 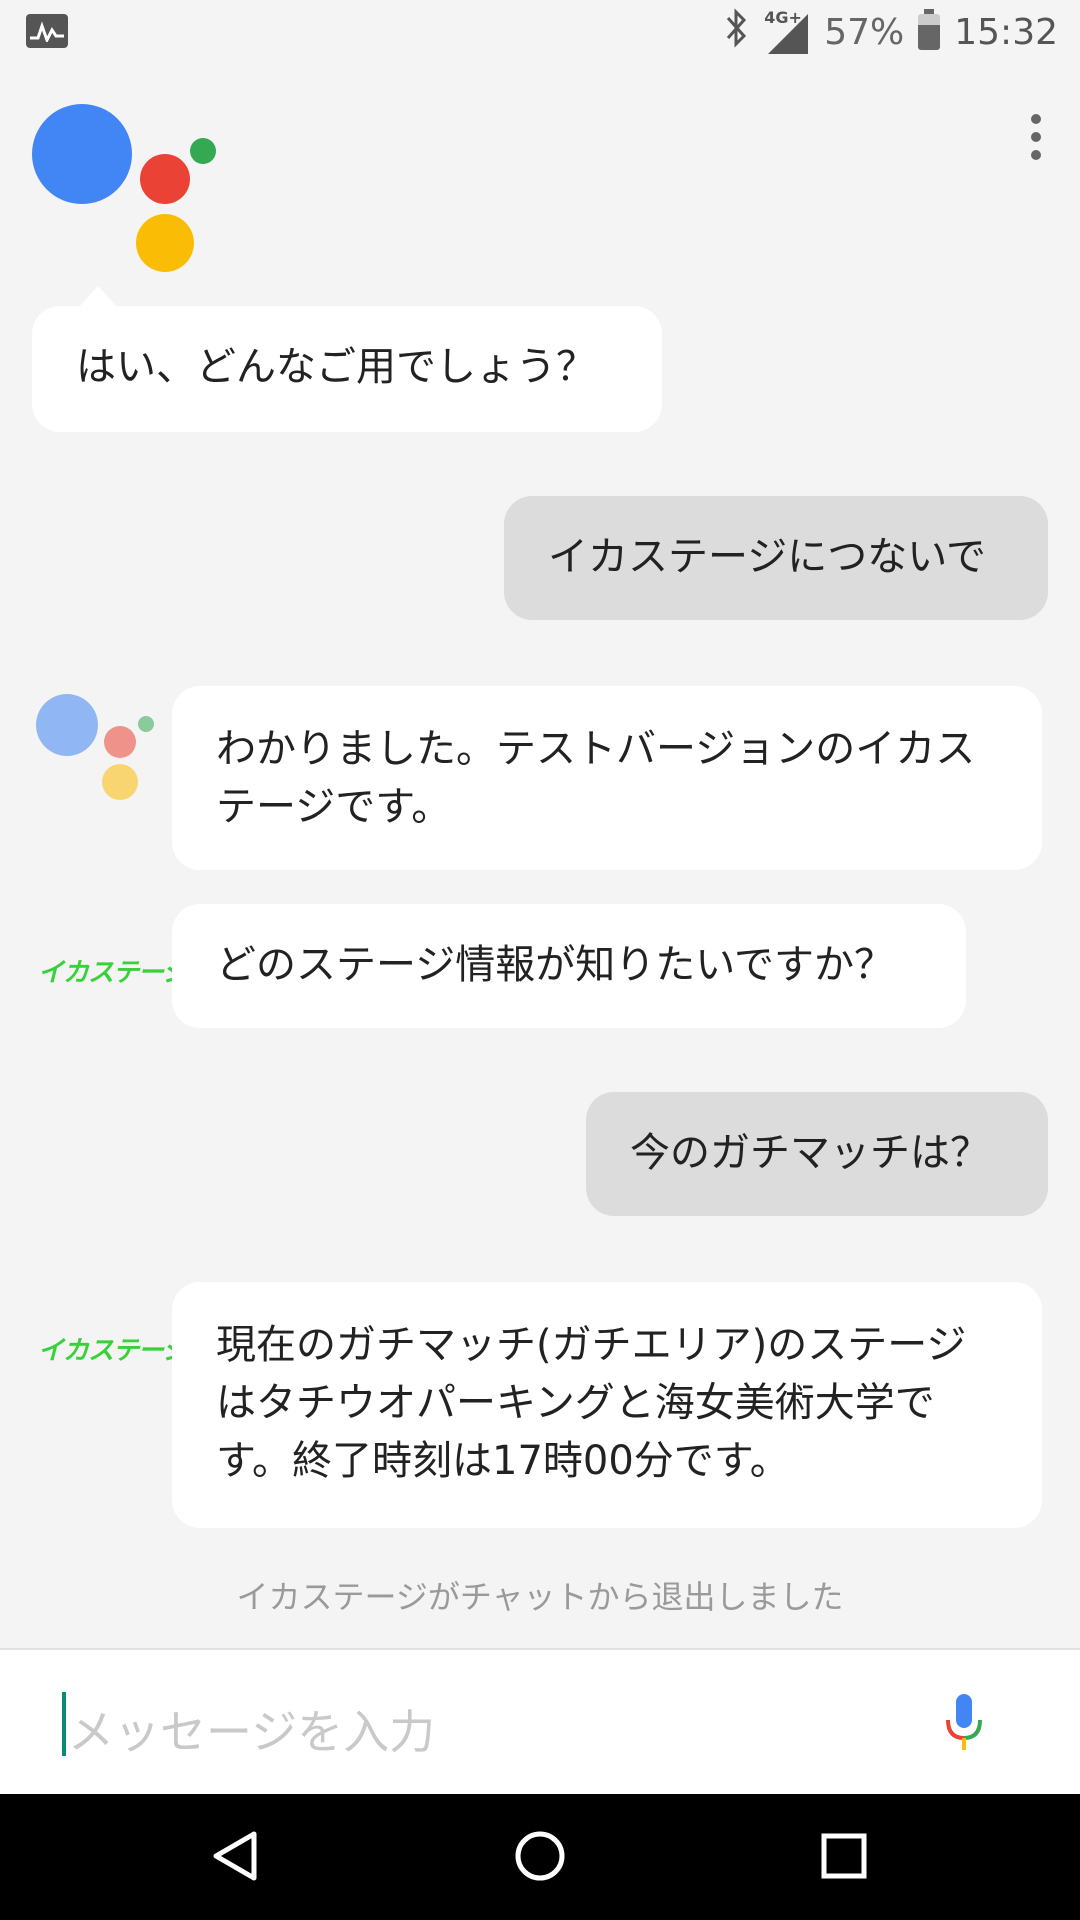 I want to click on activity-icon, so click(x=47, y=31).